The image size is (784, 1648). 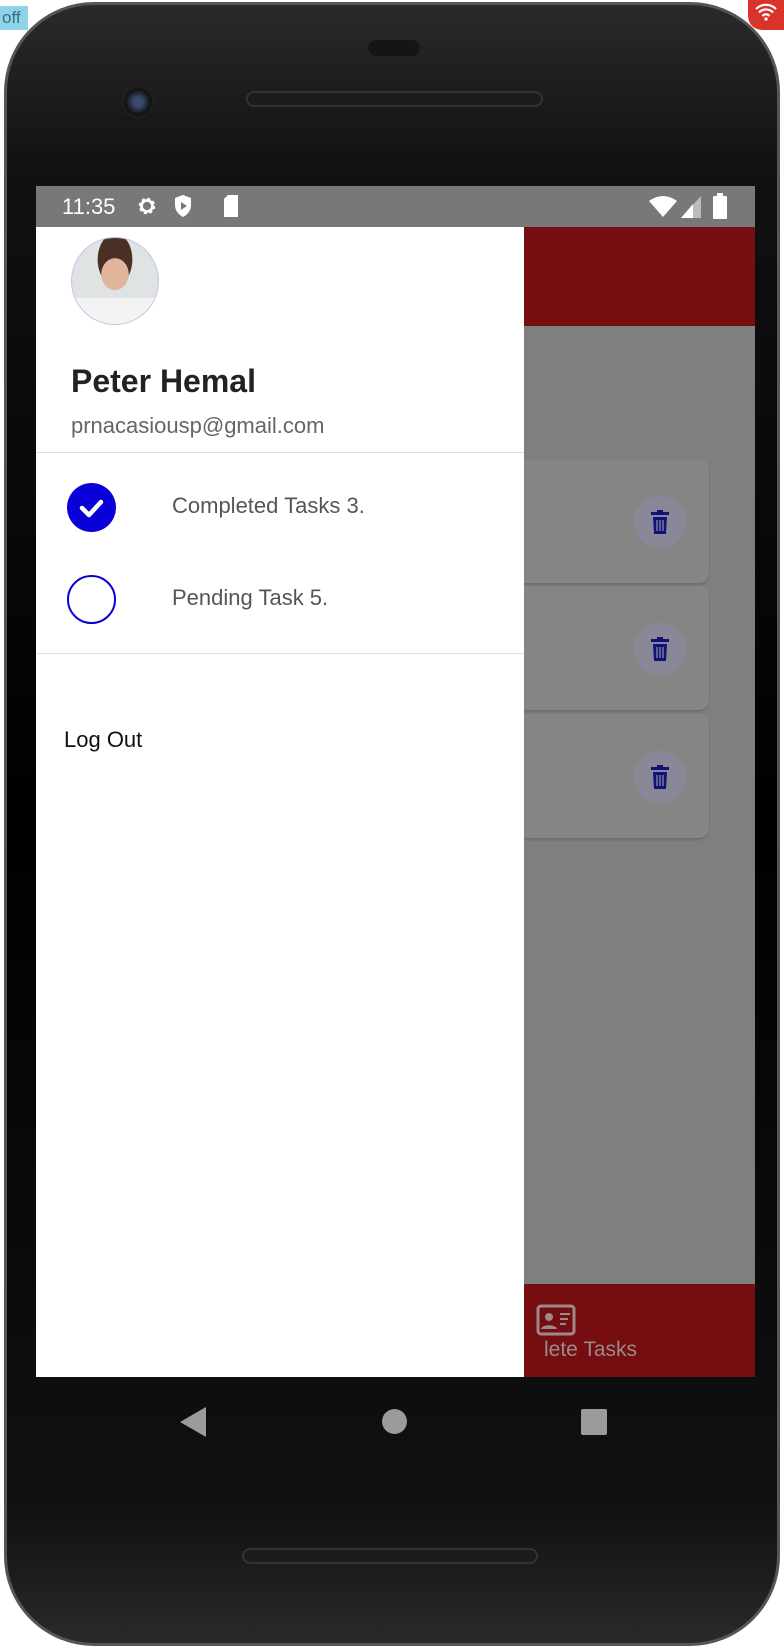 I want to click on check-circle-icon, so click(x=91, y=507).